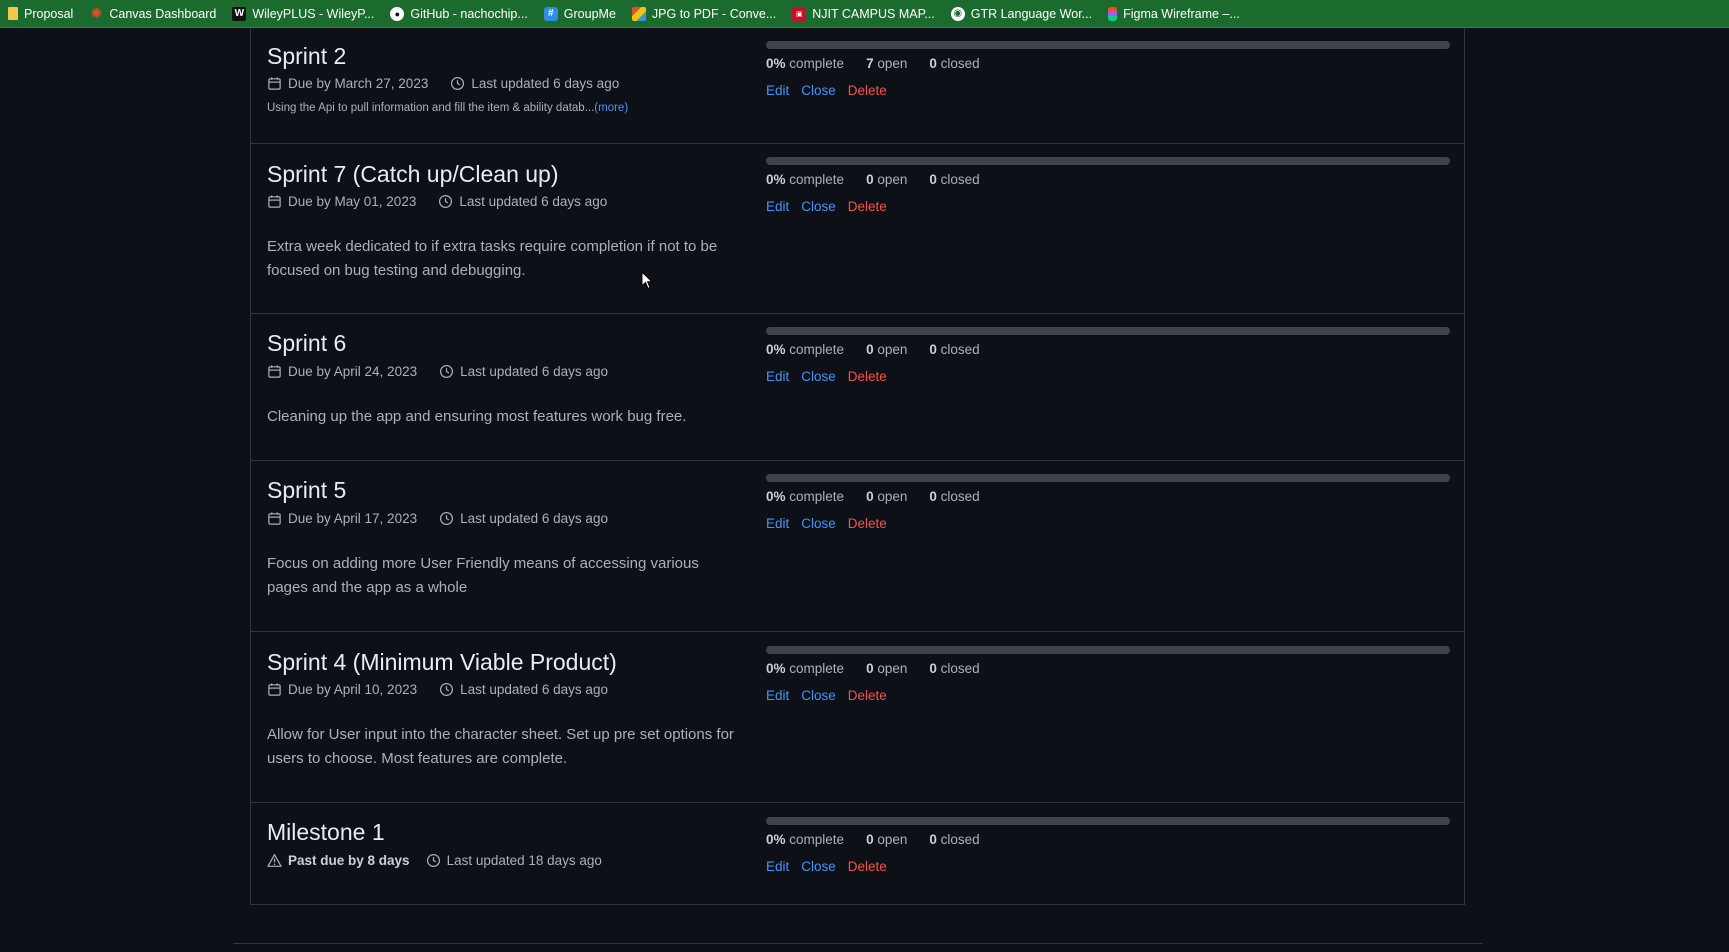 The width and height of the screenshot is (1729, 952). I want to click on open-stat: 7 open, so click(886, 63).